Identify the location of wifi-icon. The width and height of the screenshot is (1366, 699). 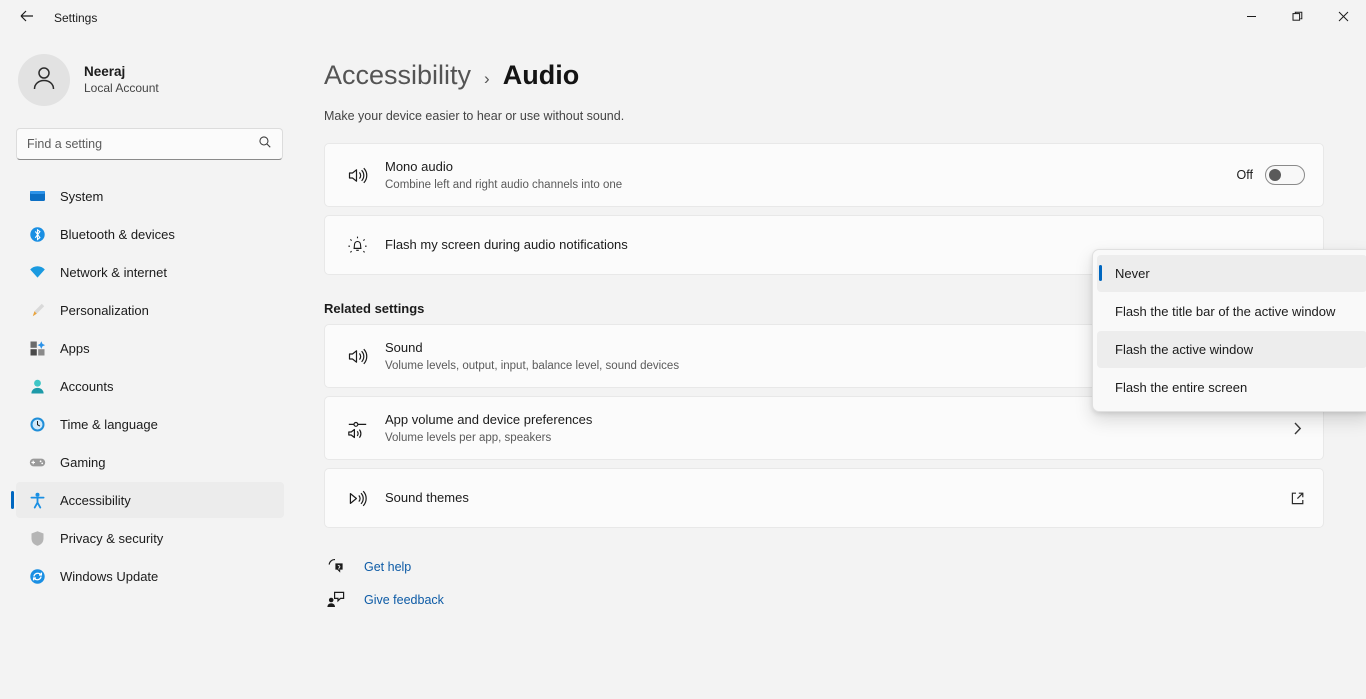
(37, 272).